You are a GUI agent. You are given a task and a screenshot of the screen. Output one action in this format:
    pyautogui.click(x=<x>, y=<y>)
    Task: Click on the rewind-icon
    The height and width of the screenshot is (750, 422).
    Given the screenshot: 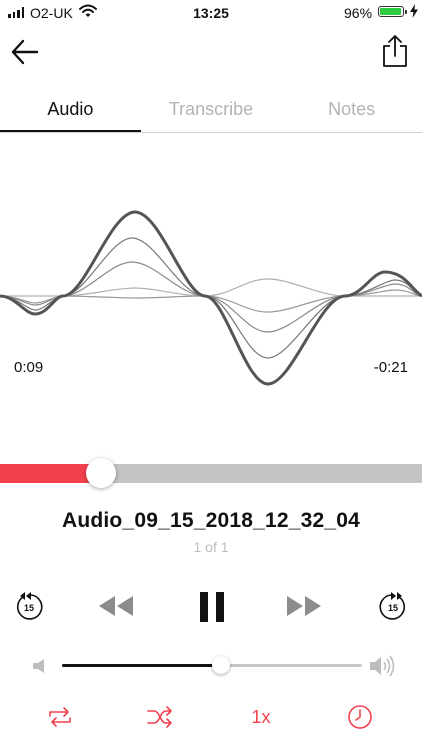 What is the action you would take?
    pyautogui.click(x=116, y=606)
    